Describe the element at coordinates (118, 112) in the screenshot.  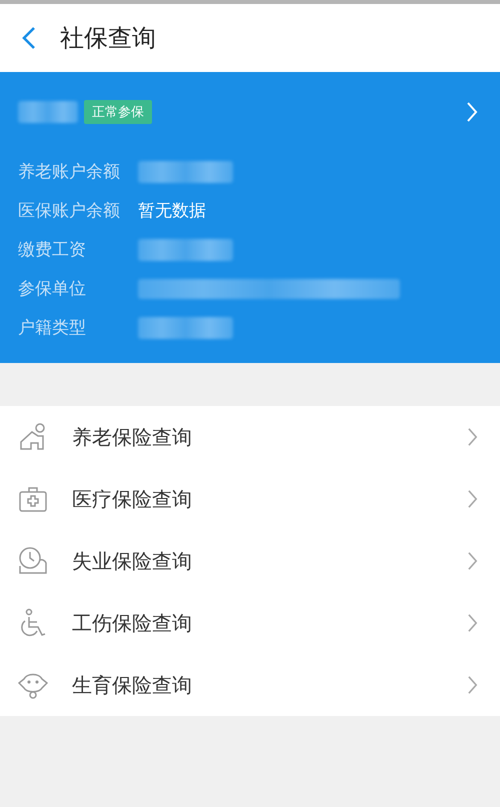
I see `status-badge: 正常参保` at that location.